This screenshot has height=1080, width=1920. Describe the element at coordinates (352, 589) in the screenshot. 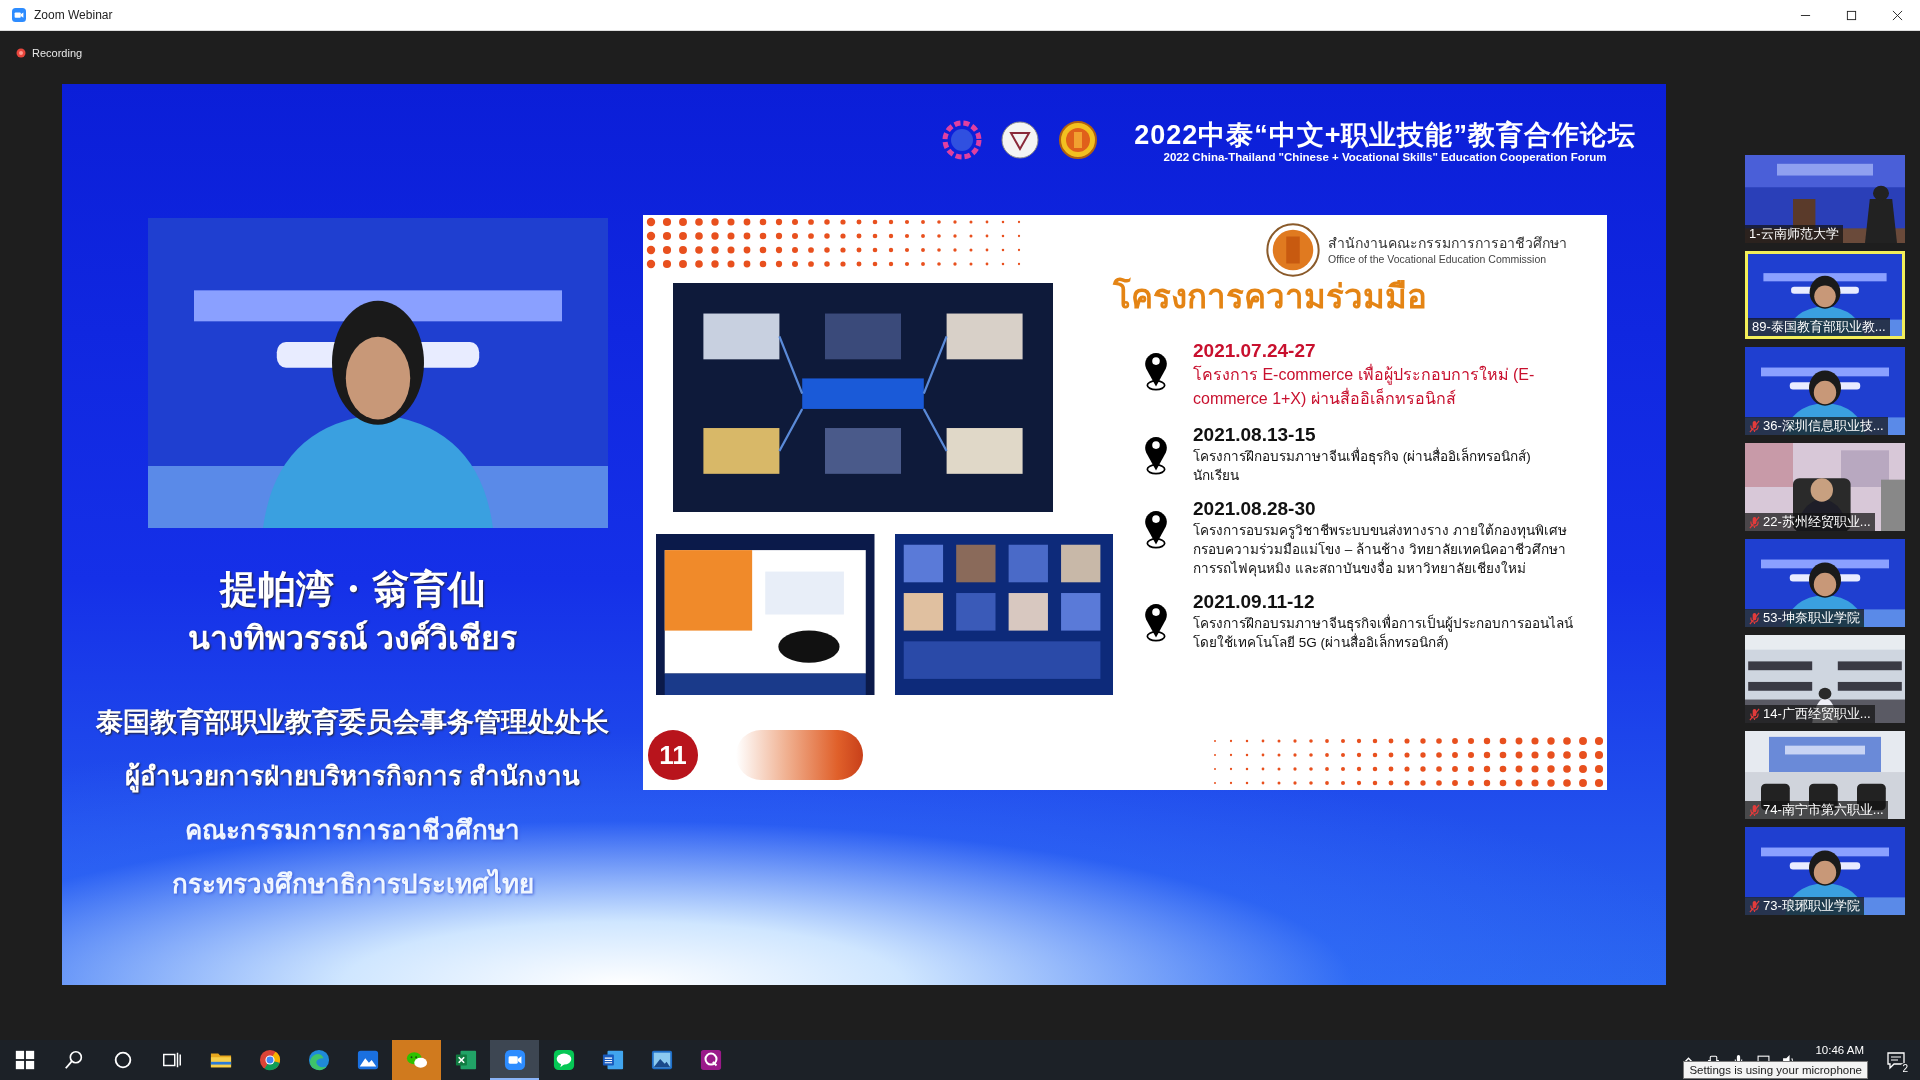

I see `speaker-name: 提帕湾・翁育仙` at that location.